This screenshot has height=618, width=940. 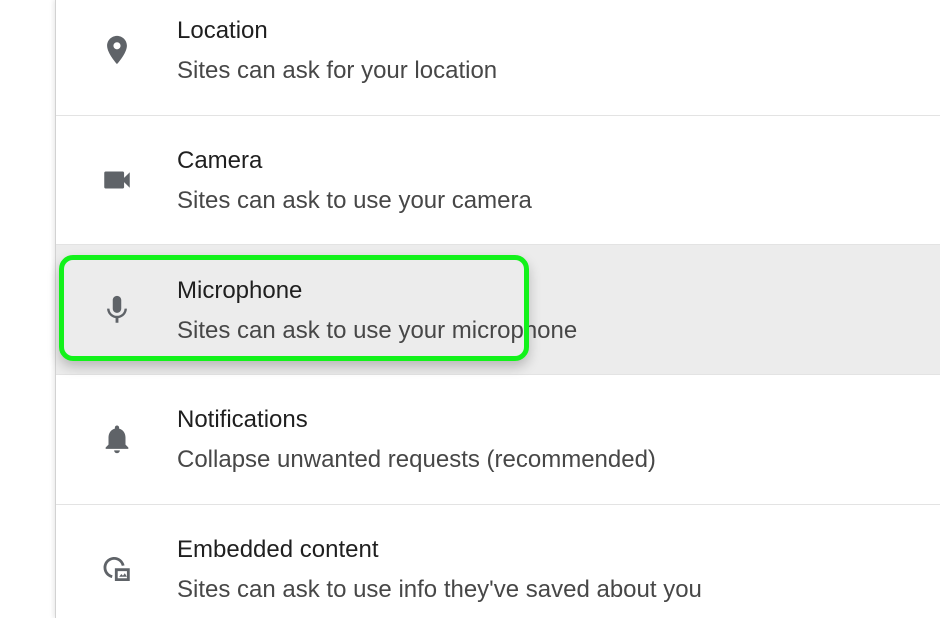 I want to click on permission-subtitle: Sites can ask to use your microphone, so click(x=377, y=330).